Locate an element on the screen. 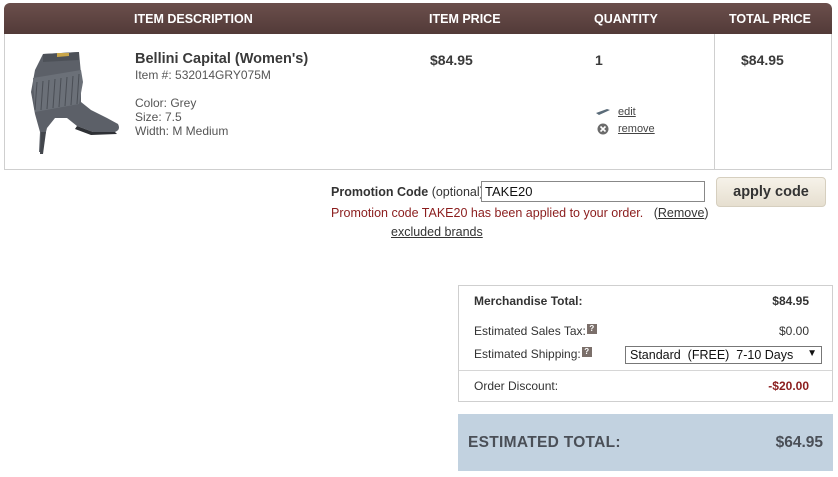 The image size is (838, 477). excluded-brands-link: excluded brands is located at coordinates (437, 232).